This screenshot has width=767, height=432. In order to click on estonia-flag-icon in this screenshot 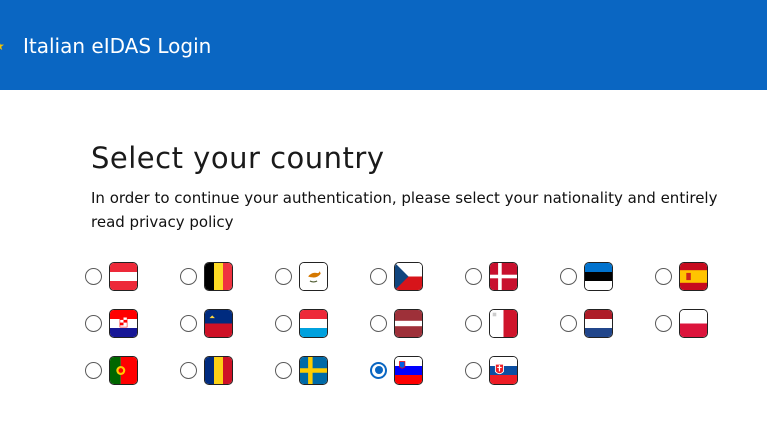, I will do `click(598, 276)`.